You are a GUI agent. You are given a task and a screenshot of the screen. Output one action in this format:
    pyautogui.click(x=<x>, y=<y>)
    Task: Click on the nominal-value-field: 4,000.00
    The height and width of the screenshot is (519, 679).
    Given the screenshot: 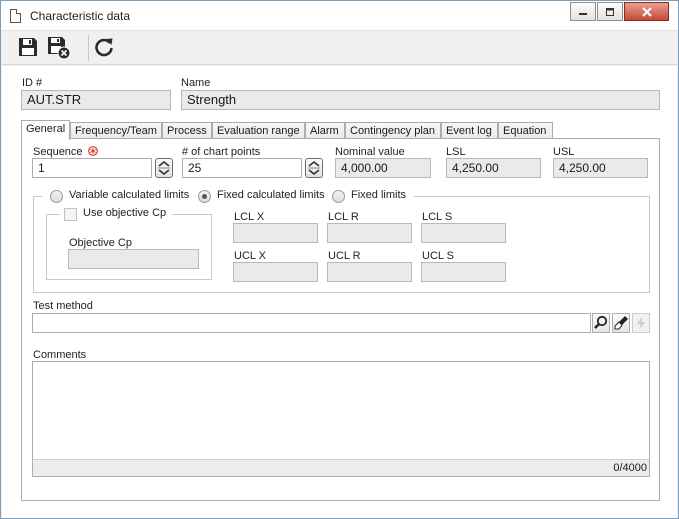 What is the action you would take?
    pyautogui.click(x=383, y=168)
    